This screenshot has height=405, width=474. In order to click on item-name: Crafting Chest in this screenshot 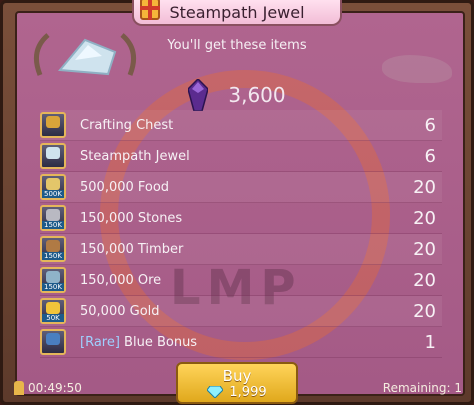, I will do `click(127, 125)`.